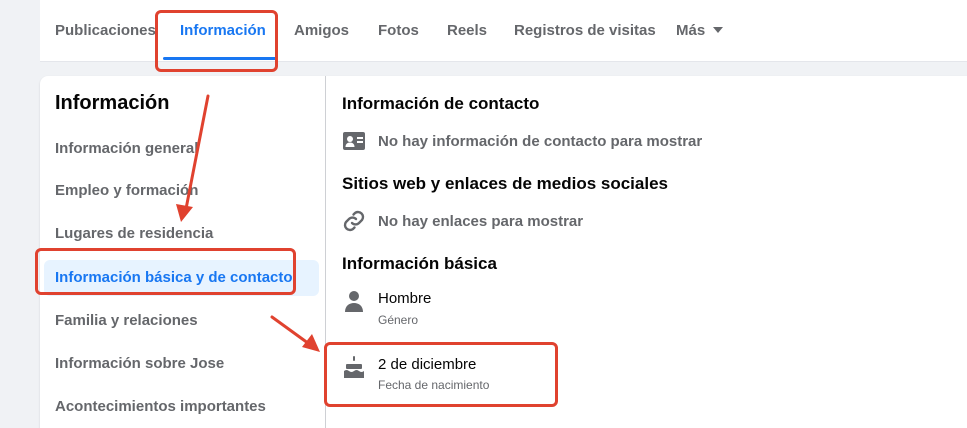 Image resolution: width=967 pixels, height=428 pixels. I want to click on tab-reels: Reels, so click(467, 31).